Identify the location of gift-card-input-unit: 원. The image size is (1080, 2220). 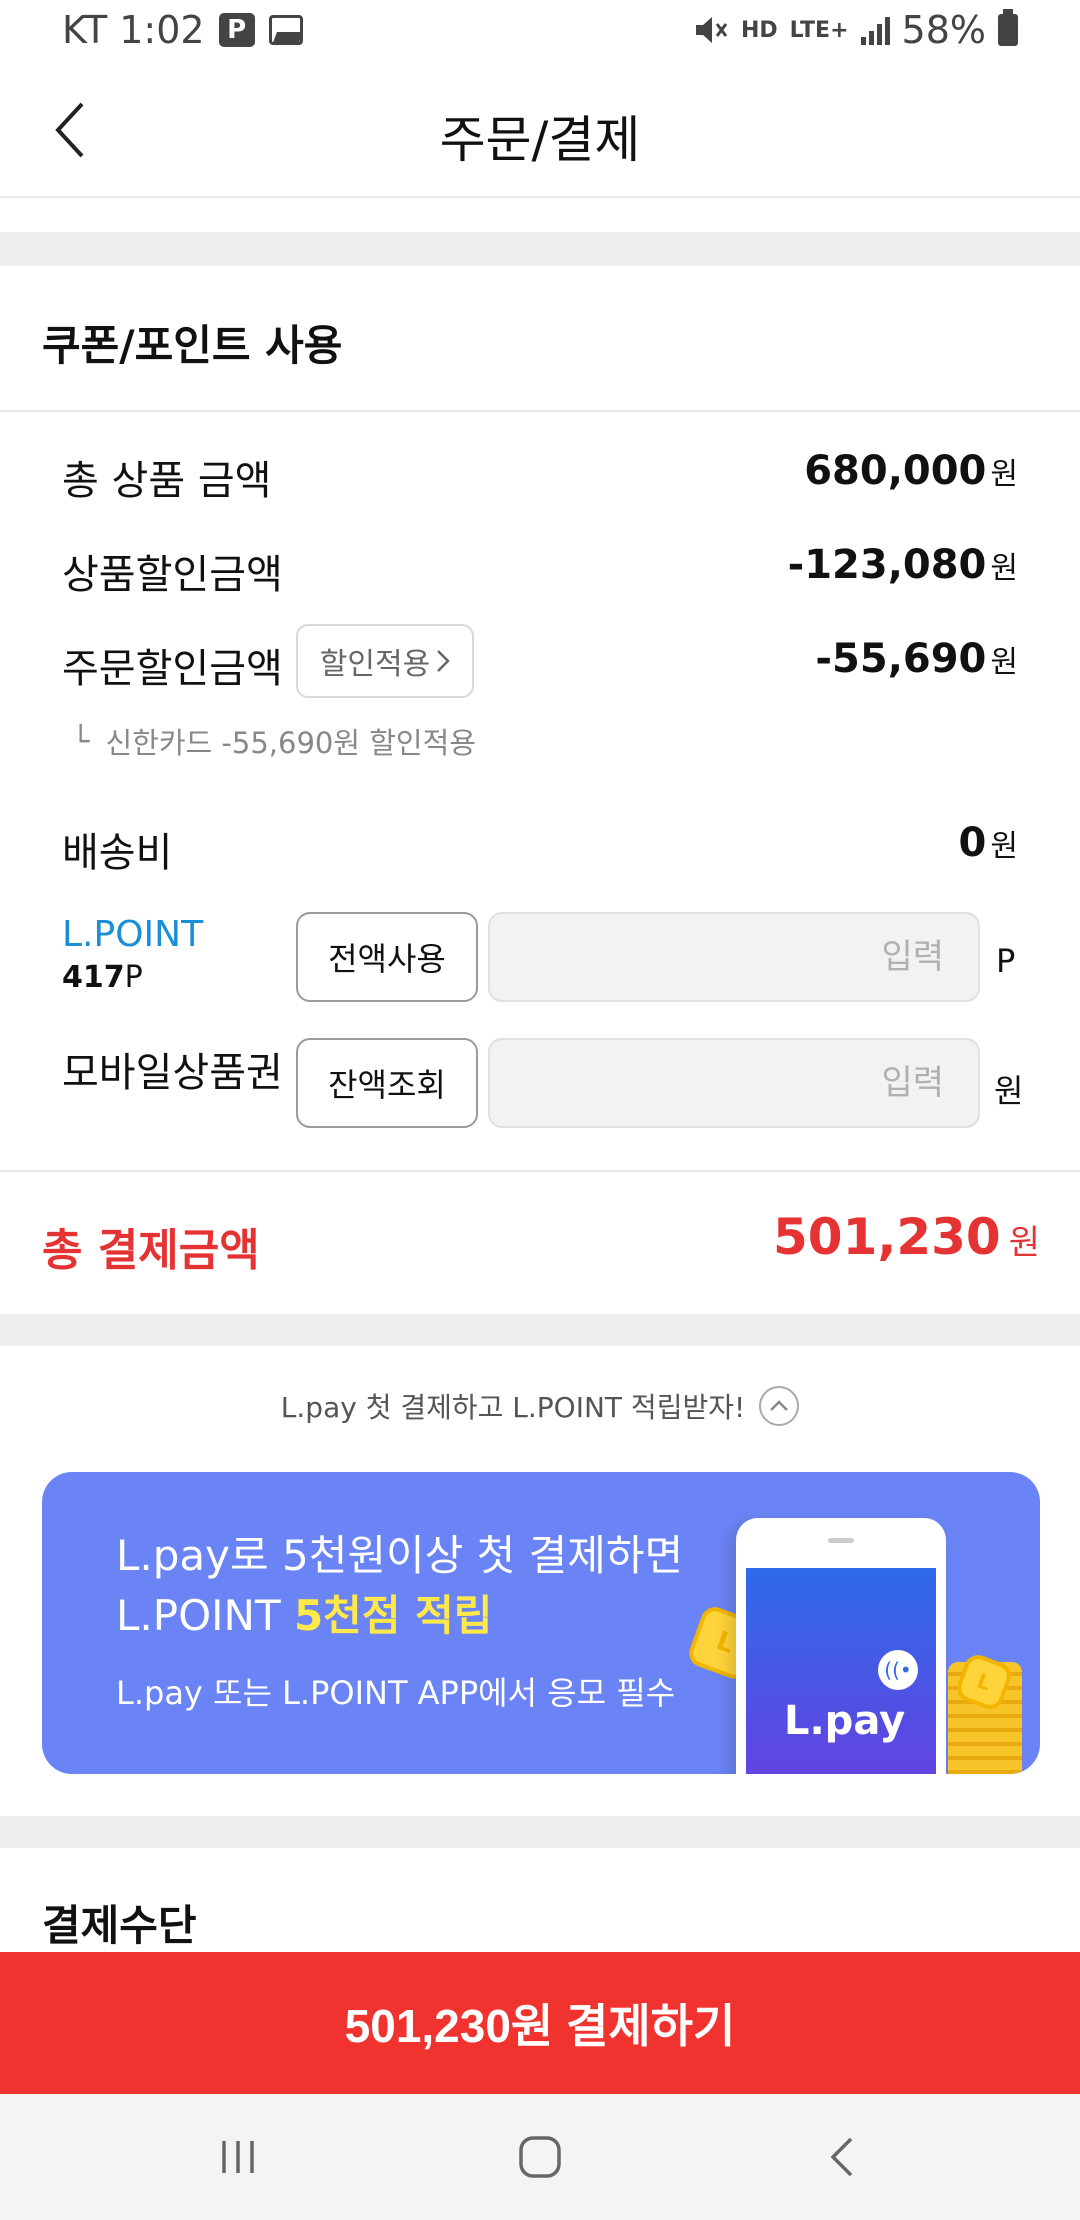
(1009, 1091).